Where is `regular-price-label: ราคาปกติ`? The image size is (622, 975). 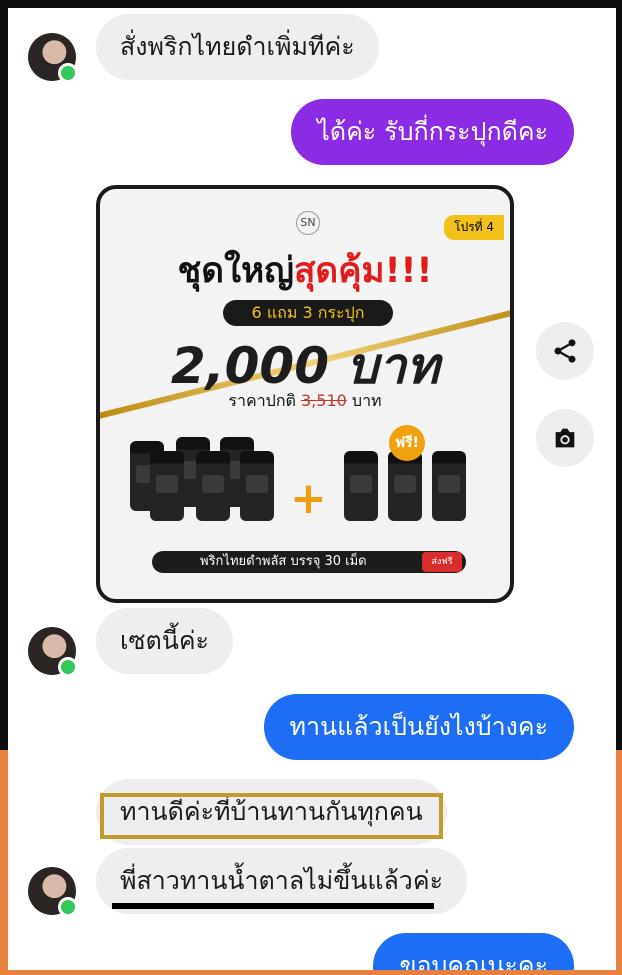 regular-price-label: ราคาปกติ is located at coordinates (262, 400).